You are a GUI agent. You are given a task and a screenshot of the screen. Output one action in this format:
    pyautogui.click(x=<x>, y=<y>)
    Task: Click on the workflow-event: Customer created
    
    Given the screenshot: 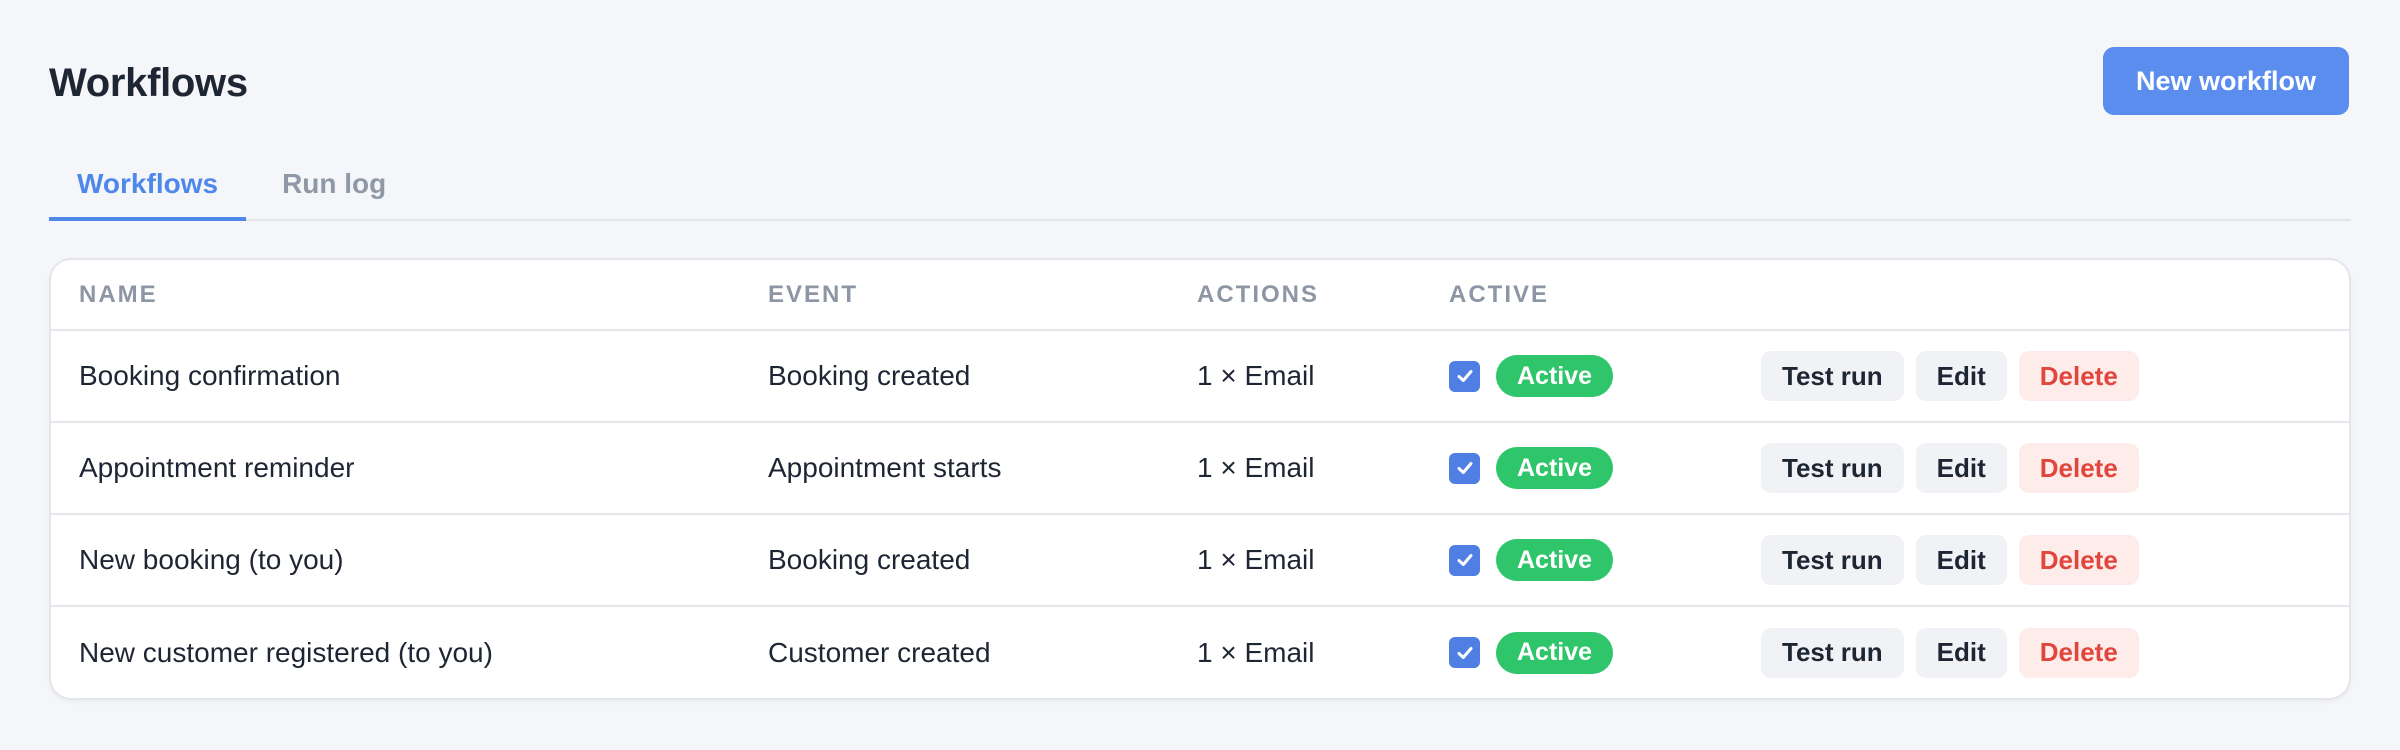 What is the action you would take?
    pyautogui.click(x=879, y=652)
    